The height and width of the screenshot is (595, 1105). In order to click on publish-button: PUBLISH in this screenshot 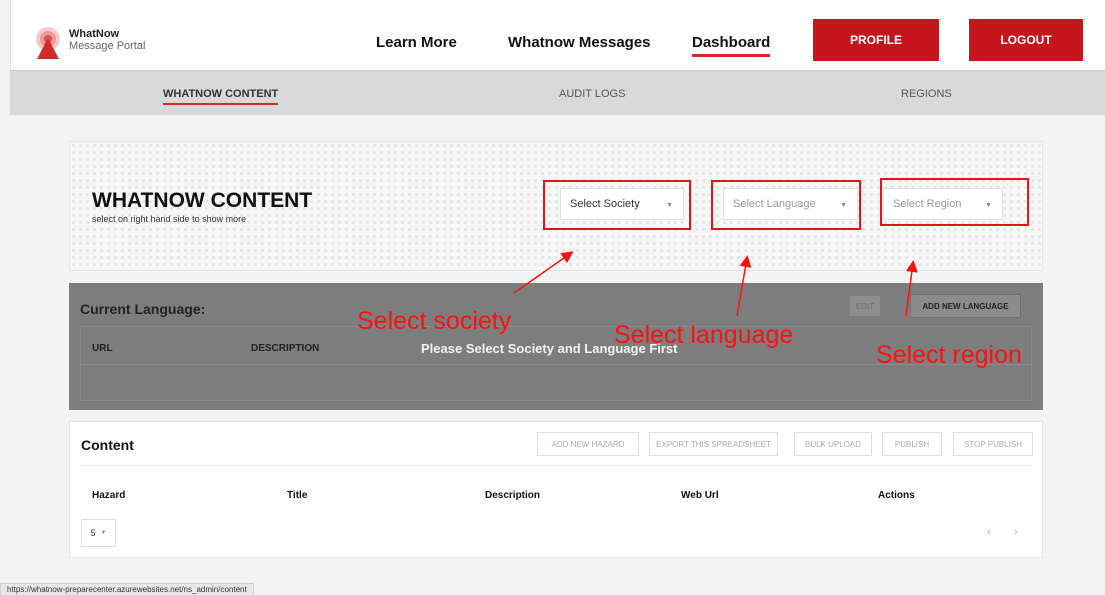, I will do `click(912, 444)`.